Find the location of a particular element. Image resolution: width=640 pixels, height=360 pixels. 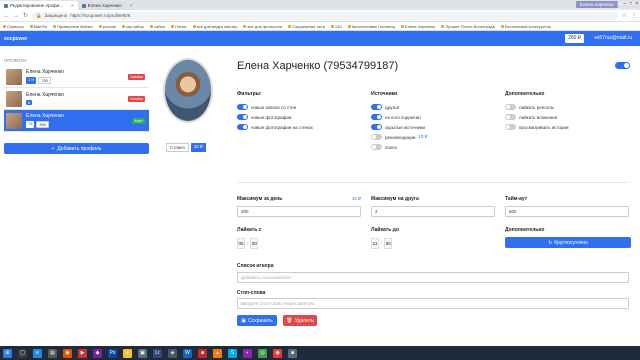

rate-value: 10 ₽ is located at coordinates (198, 147).